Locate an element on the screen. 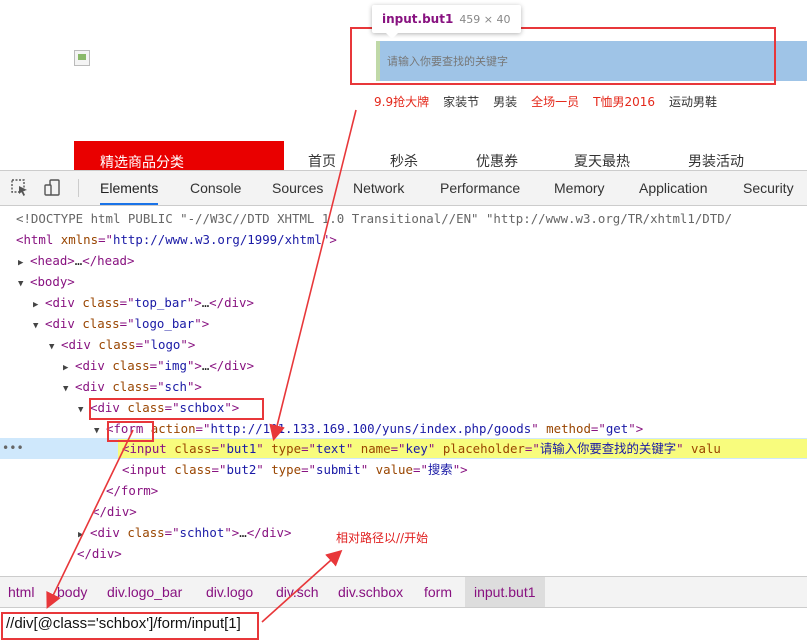 The image size is (807, 642). crumb-body: body is located at coordinates (72, 592).